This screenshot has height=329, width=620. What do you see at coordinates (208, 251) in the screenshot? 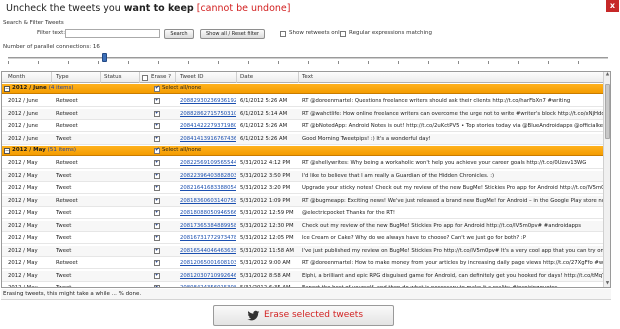
I see `row-tweet-id-link: 208165440464636352` at bounding box center [208, 251].